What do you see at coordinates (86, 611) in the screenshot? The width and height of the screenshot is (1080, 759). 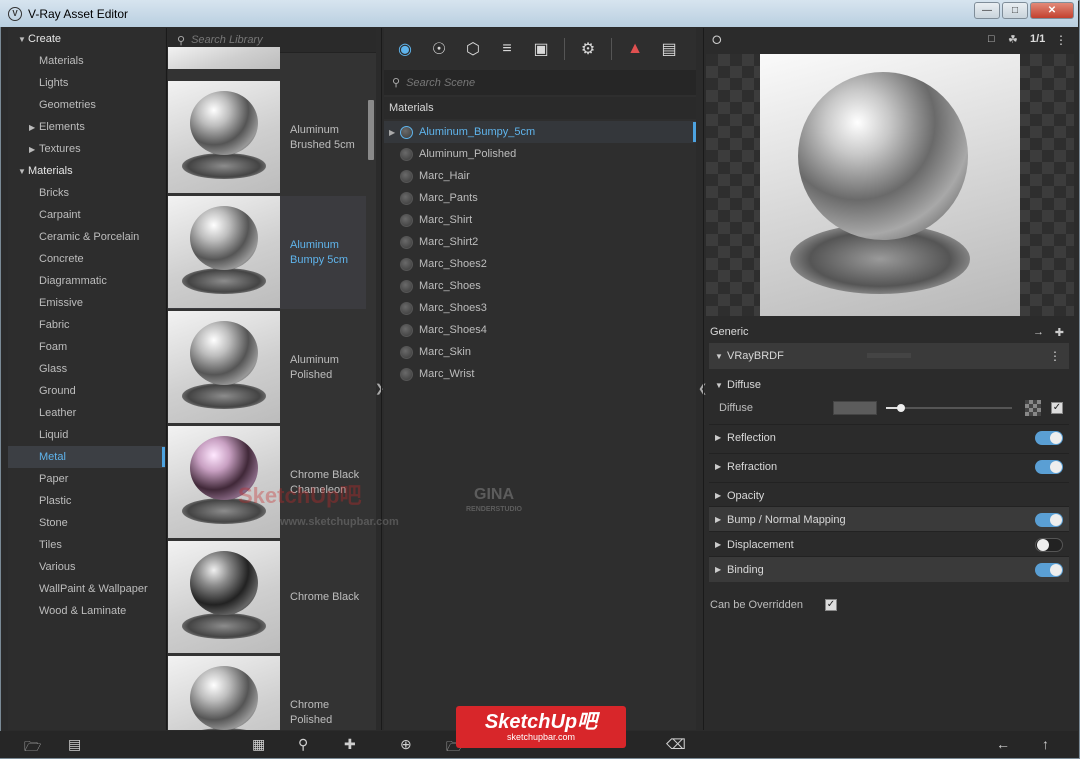 I see `category-wood-laminate: Wood & Laminate` at bounding box center [86, 611].